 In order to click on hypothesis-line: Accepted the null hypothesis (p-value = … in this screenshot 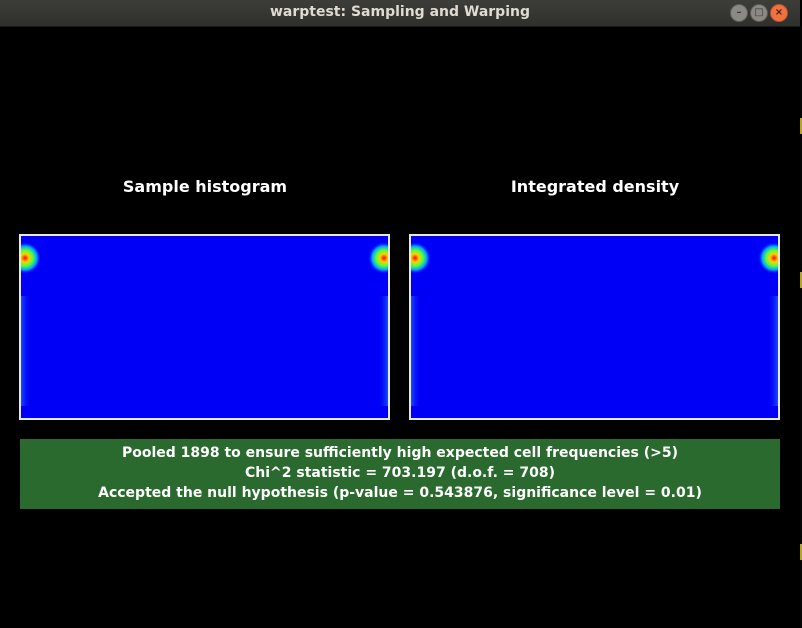, I will do `click(400, 493)`.